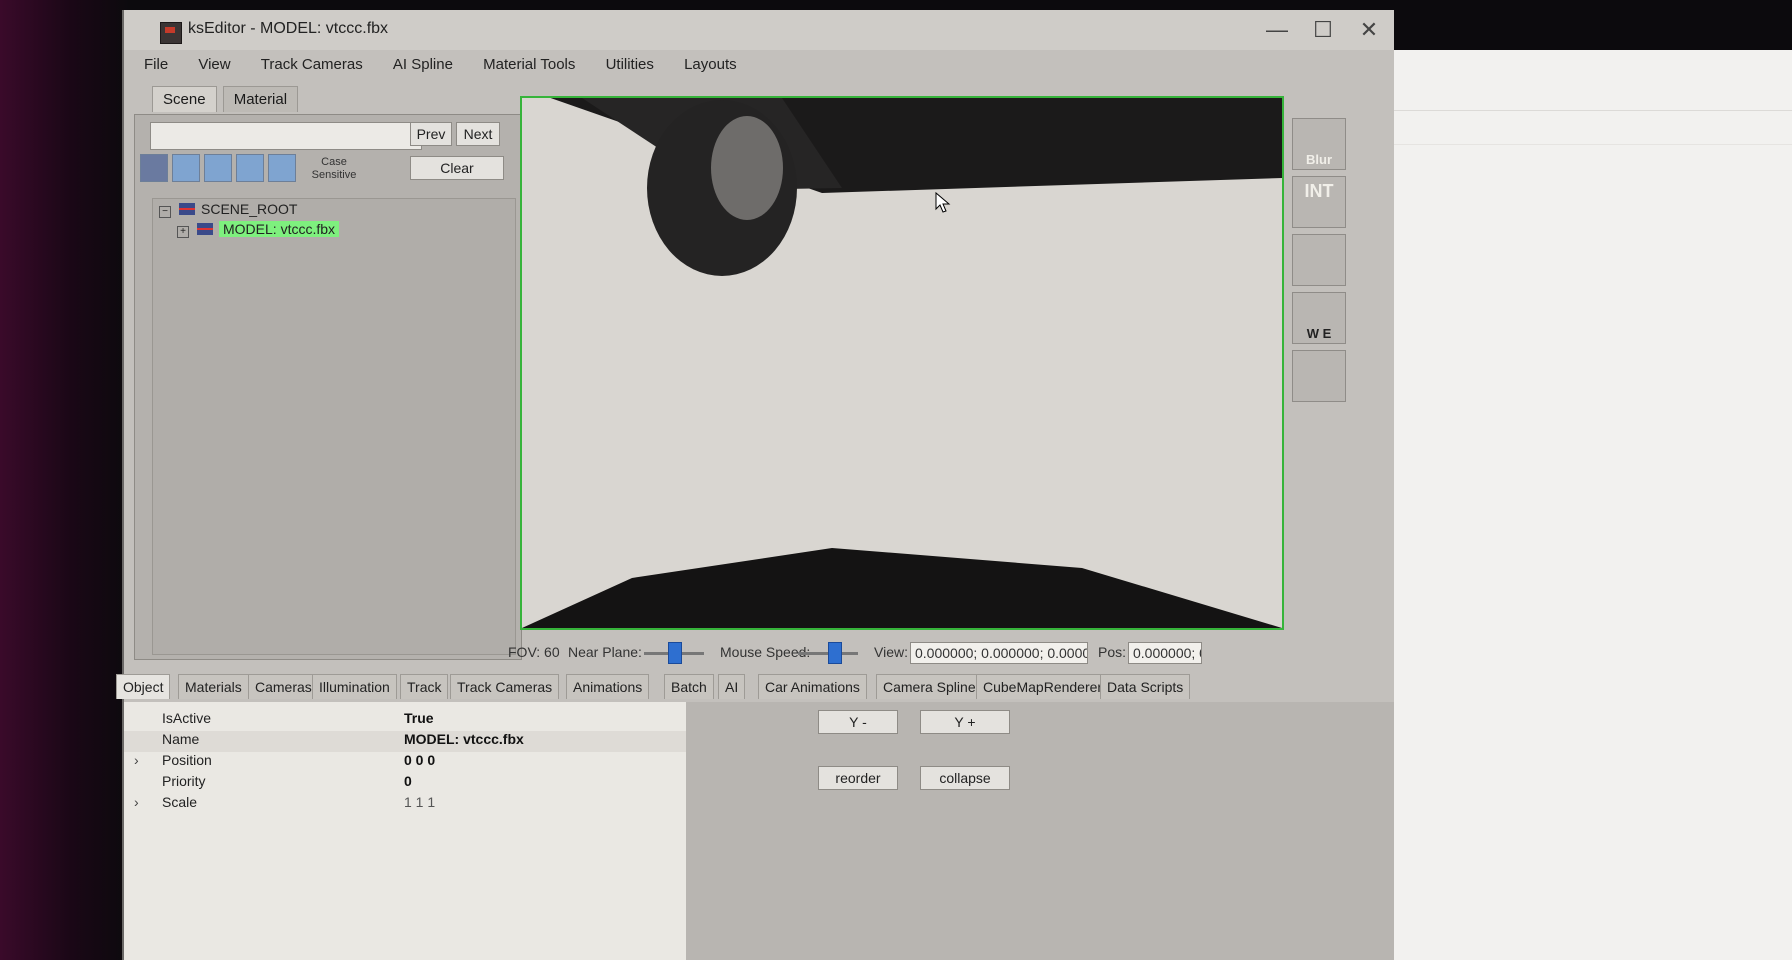 Image resolution: width=1792 pixels, height=960 pixels. I want to click on object-actions-pane: Y - Y + reorder collapse, so click(1040, 831).